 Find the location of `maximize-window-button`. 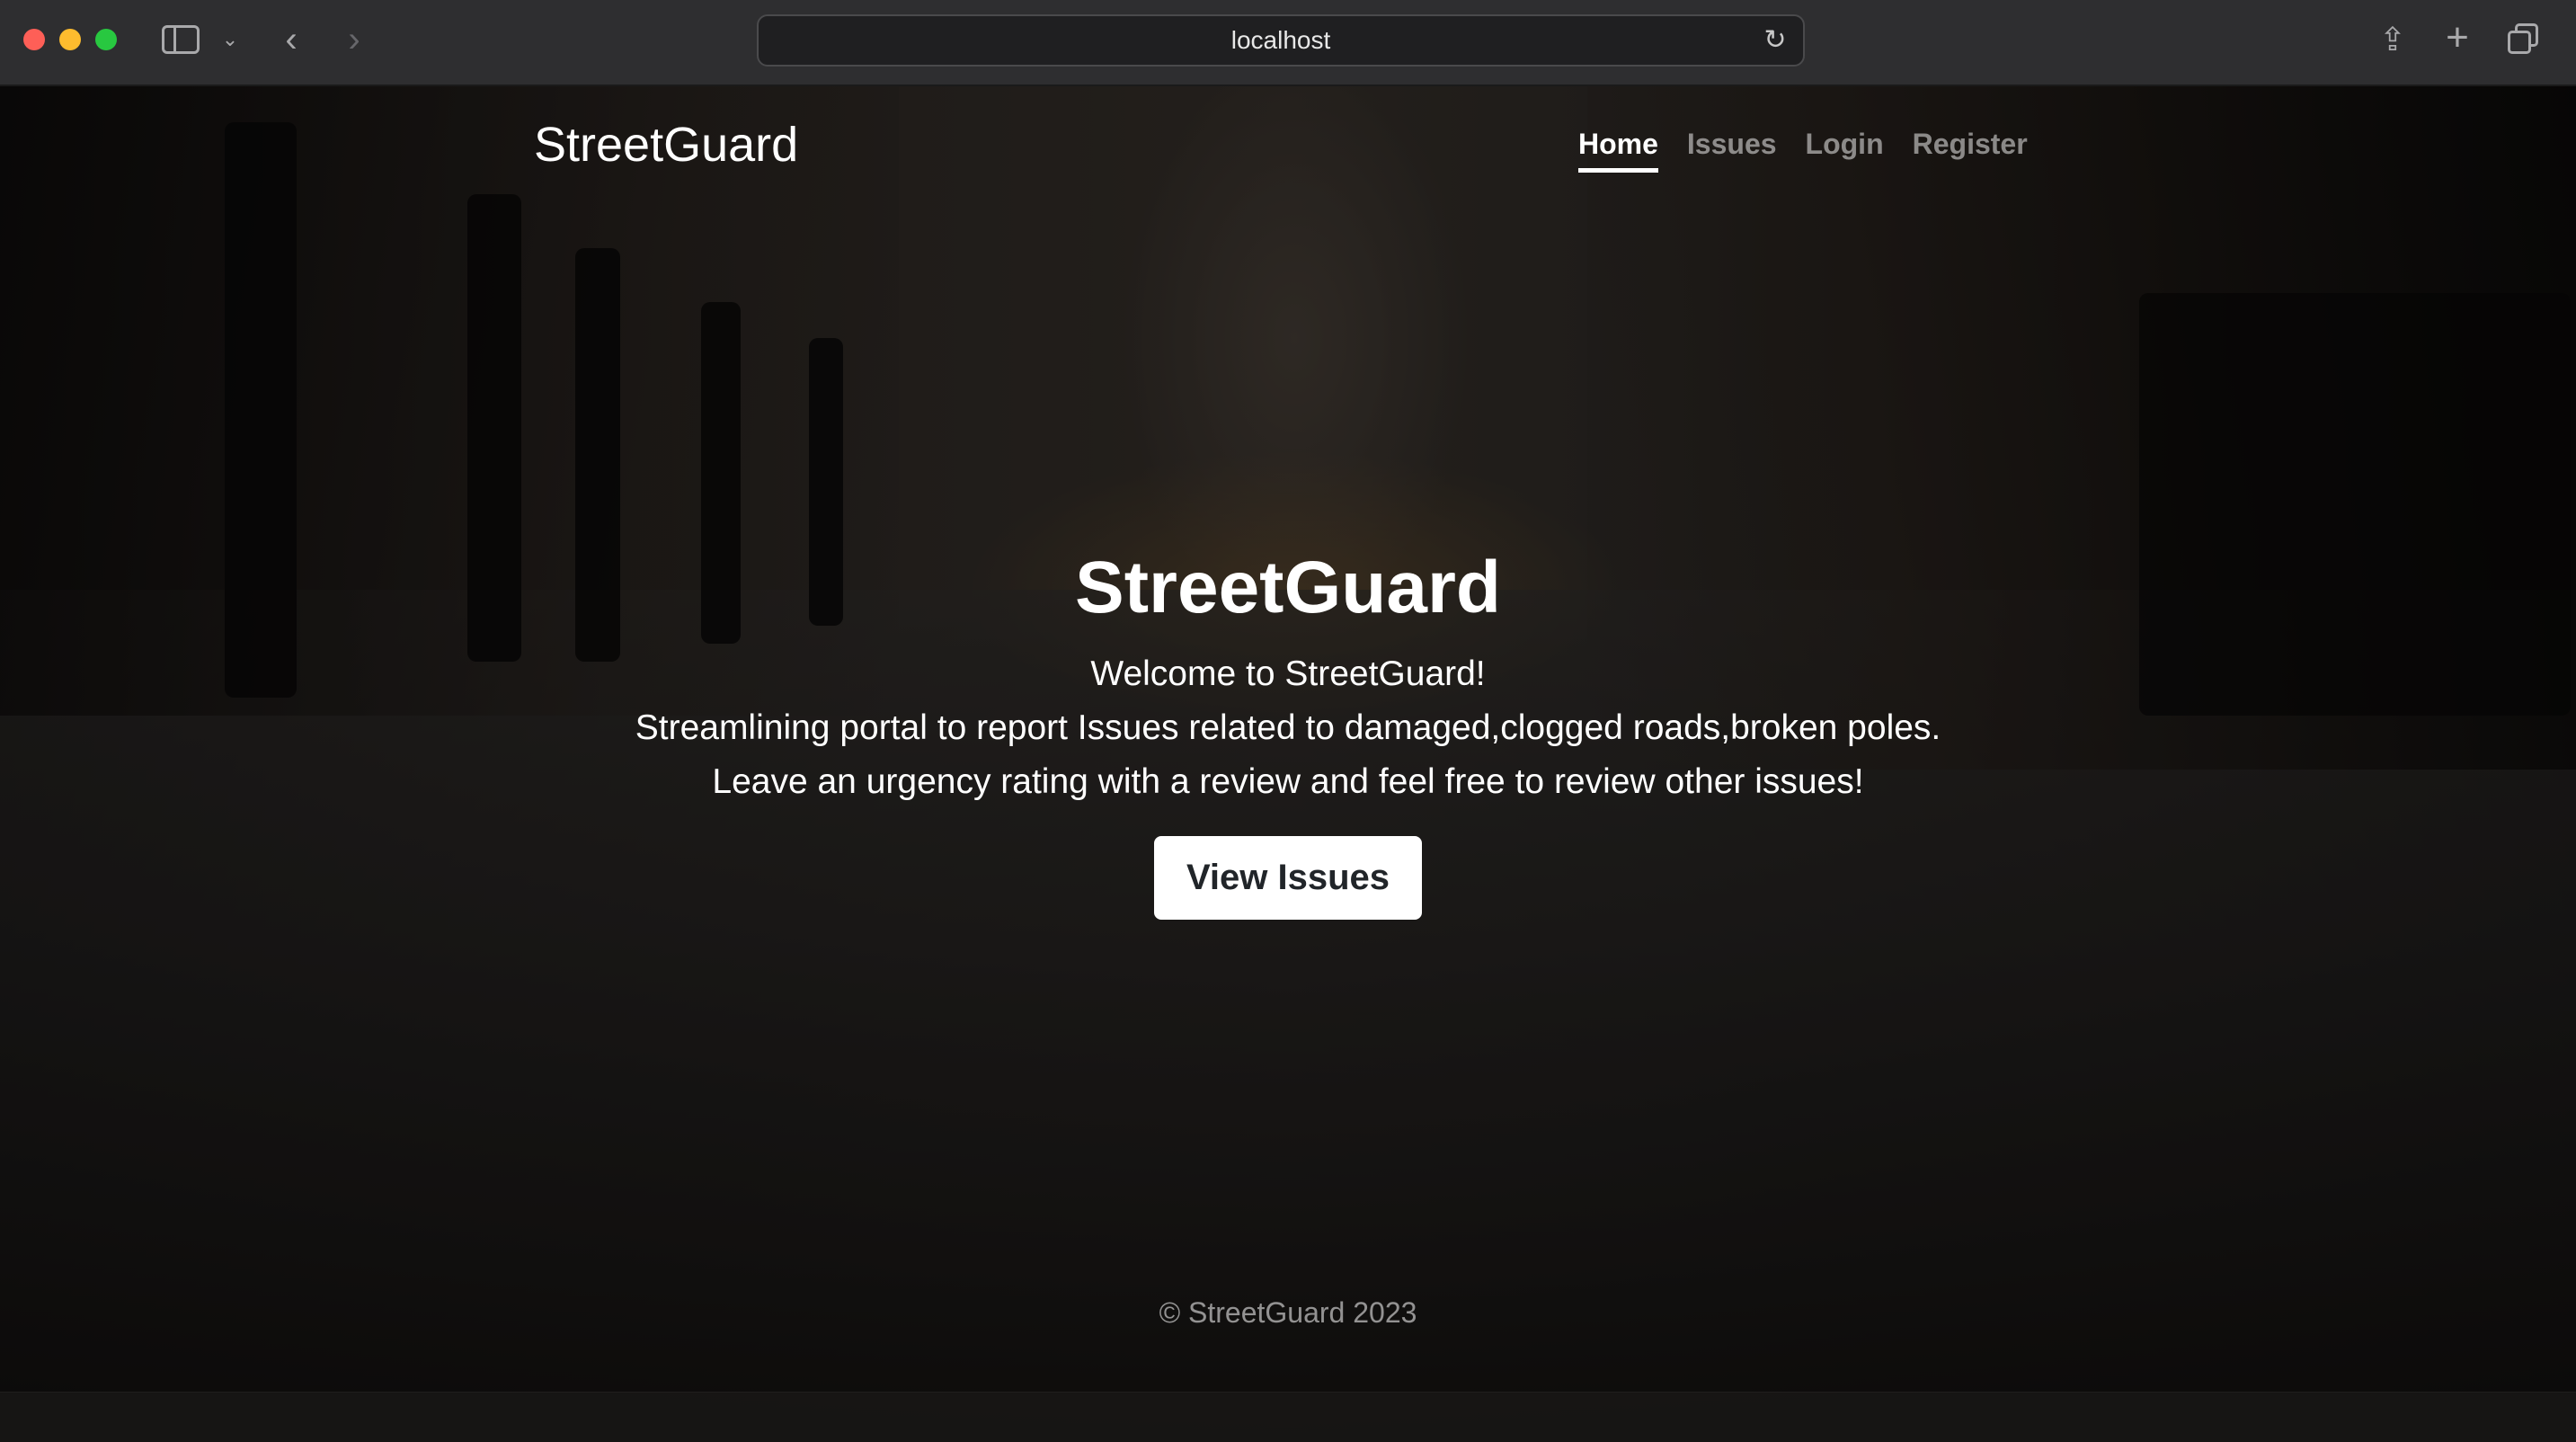

maximize-window-button is located at coordinates (106, 39).